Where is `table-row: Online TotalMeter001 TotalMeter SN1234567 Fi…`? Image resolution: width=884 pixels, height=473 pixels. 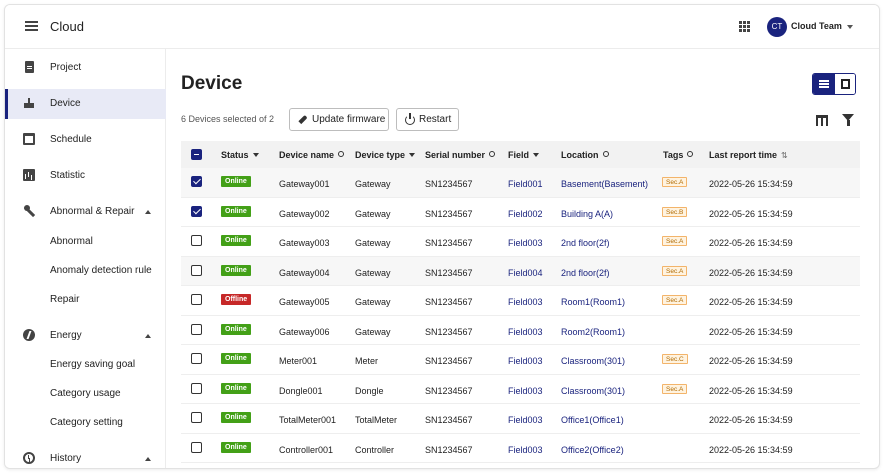
table-row: Online TotalMeter001 TotalMeter SN1234567 Fi… is located at coordinates (520, 419).